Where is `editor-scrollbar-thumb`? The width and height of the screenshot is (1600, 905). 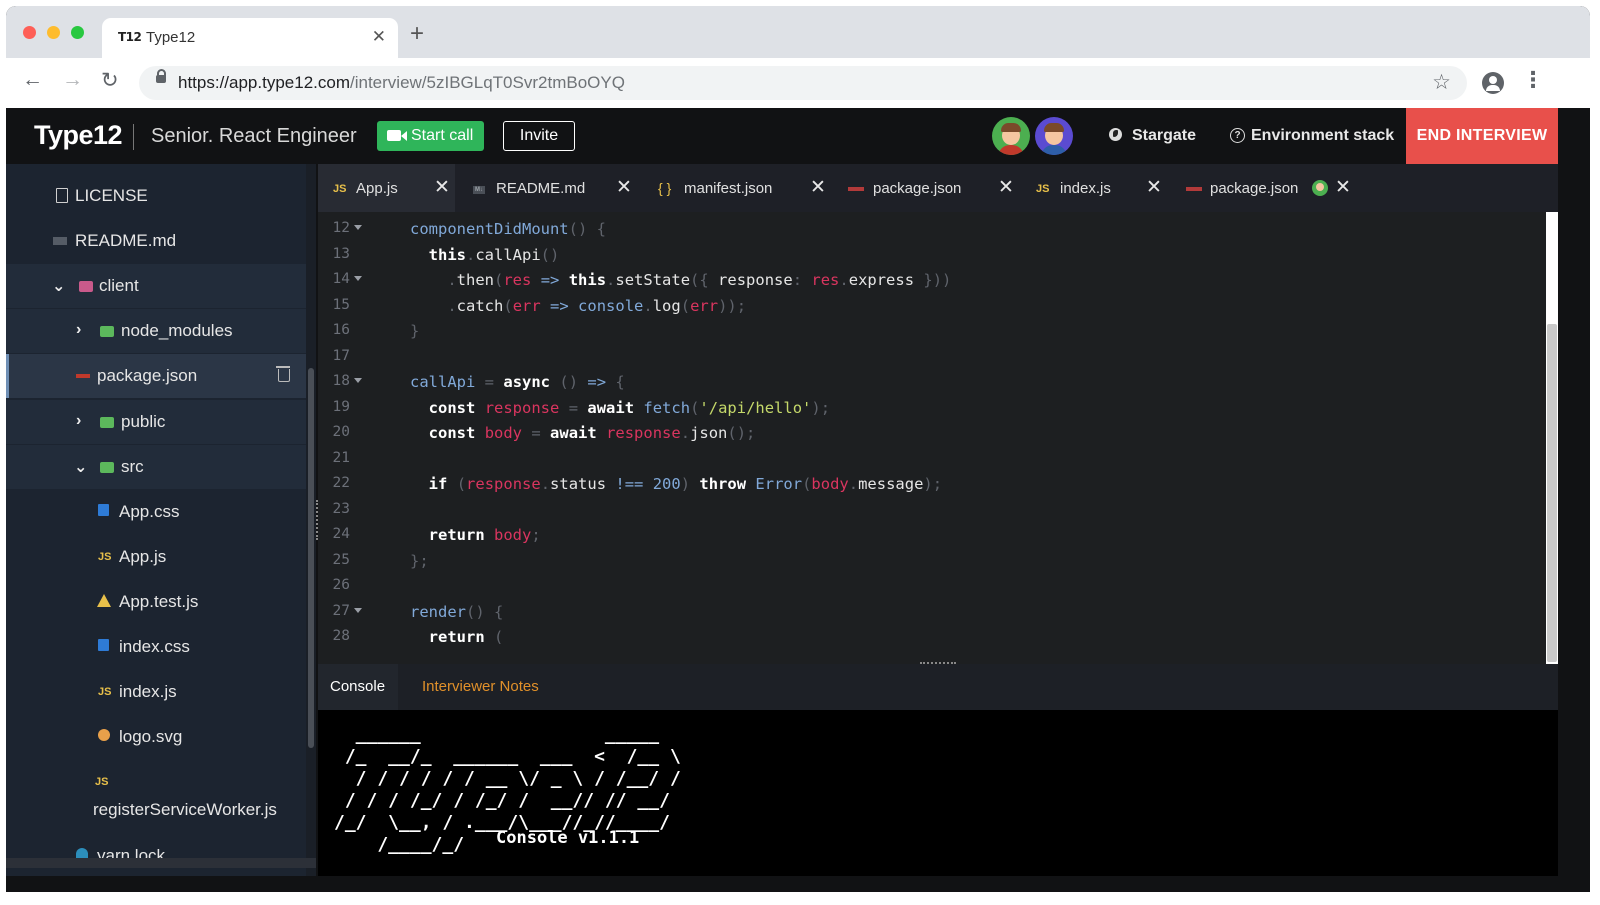 editor-scrollbar-thumb is located at coordinates (1552, 493).